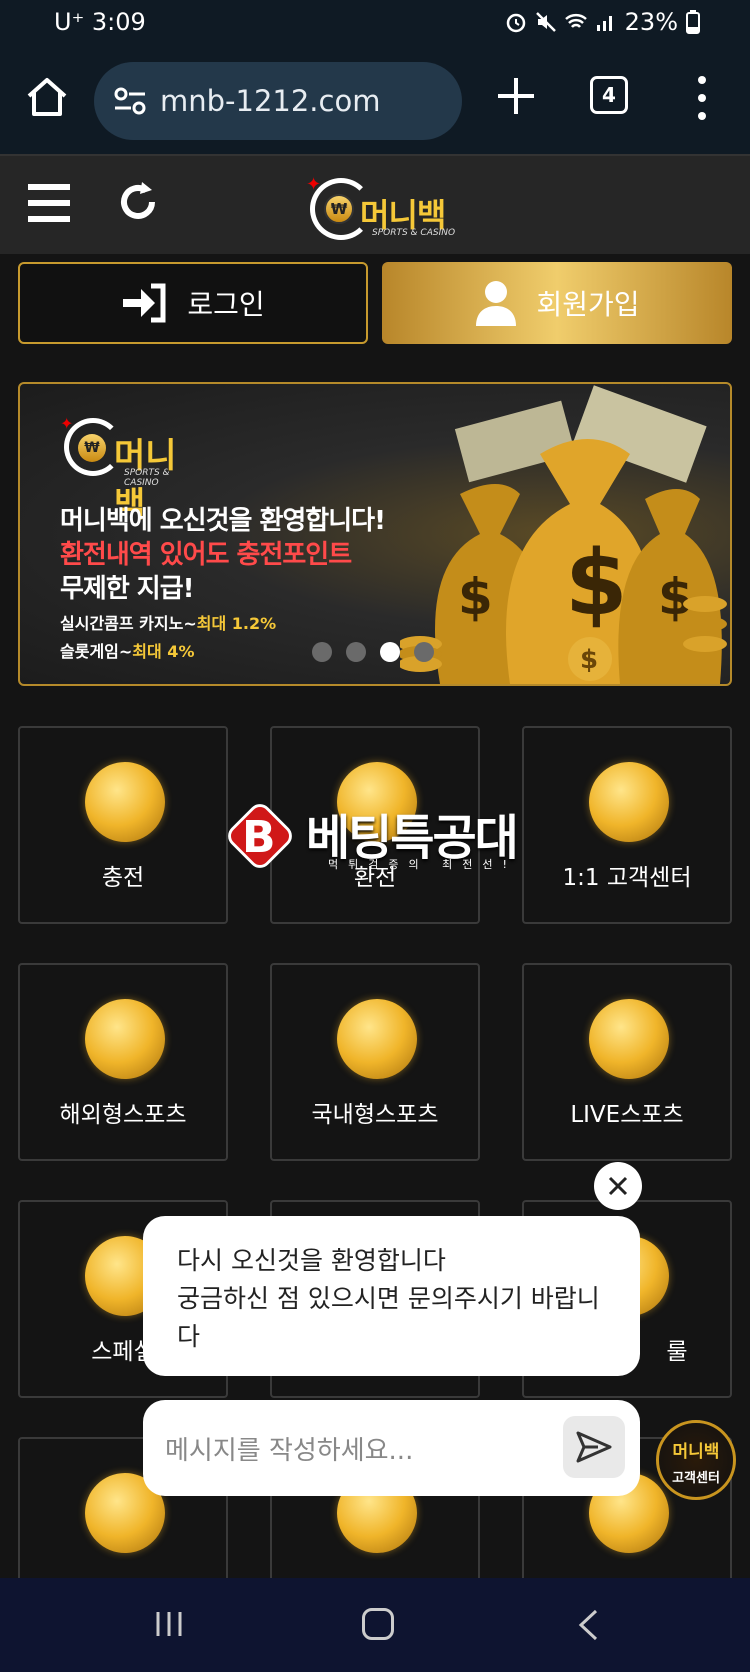  Describe the element at coordinates (127, 651) in the screenshot. I see `banner-slot-comp: 슬롯게임~최대 4%` at that location.